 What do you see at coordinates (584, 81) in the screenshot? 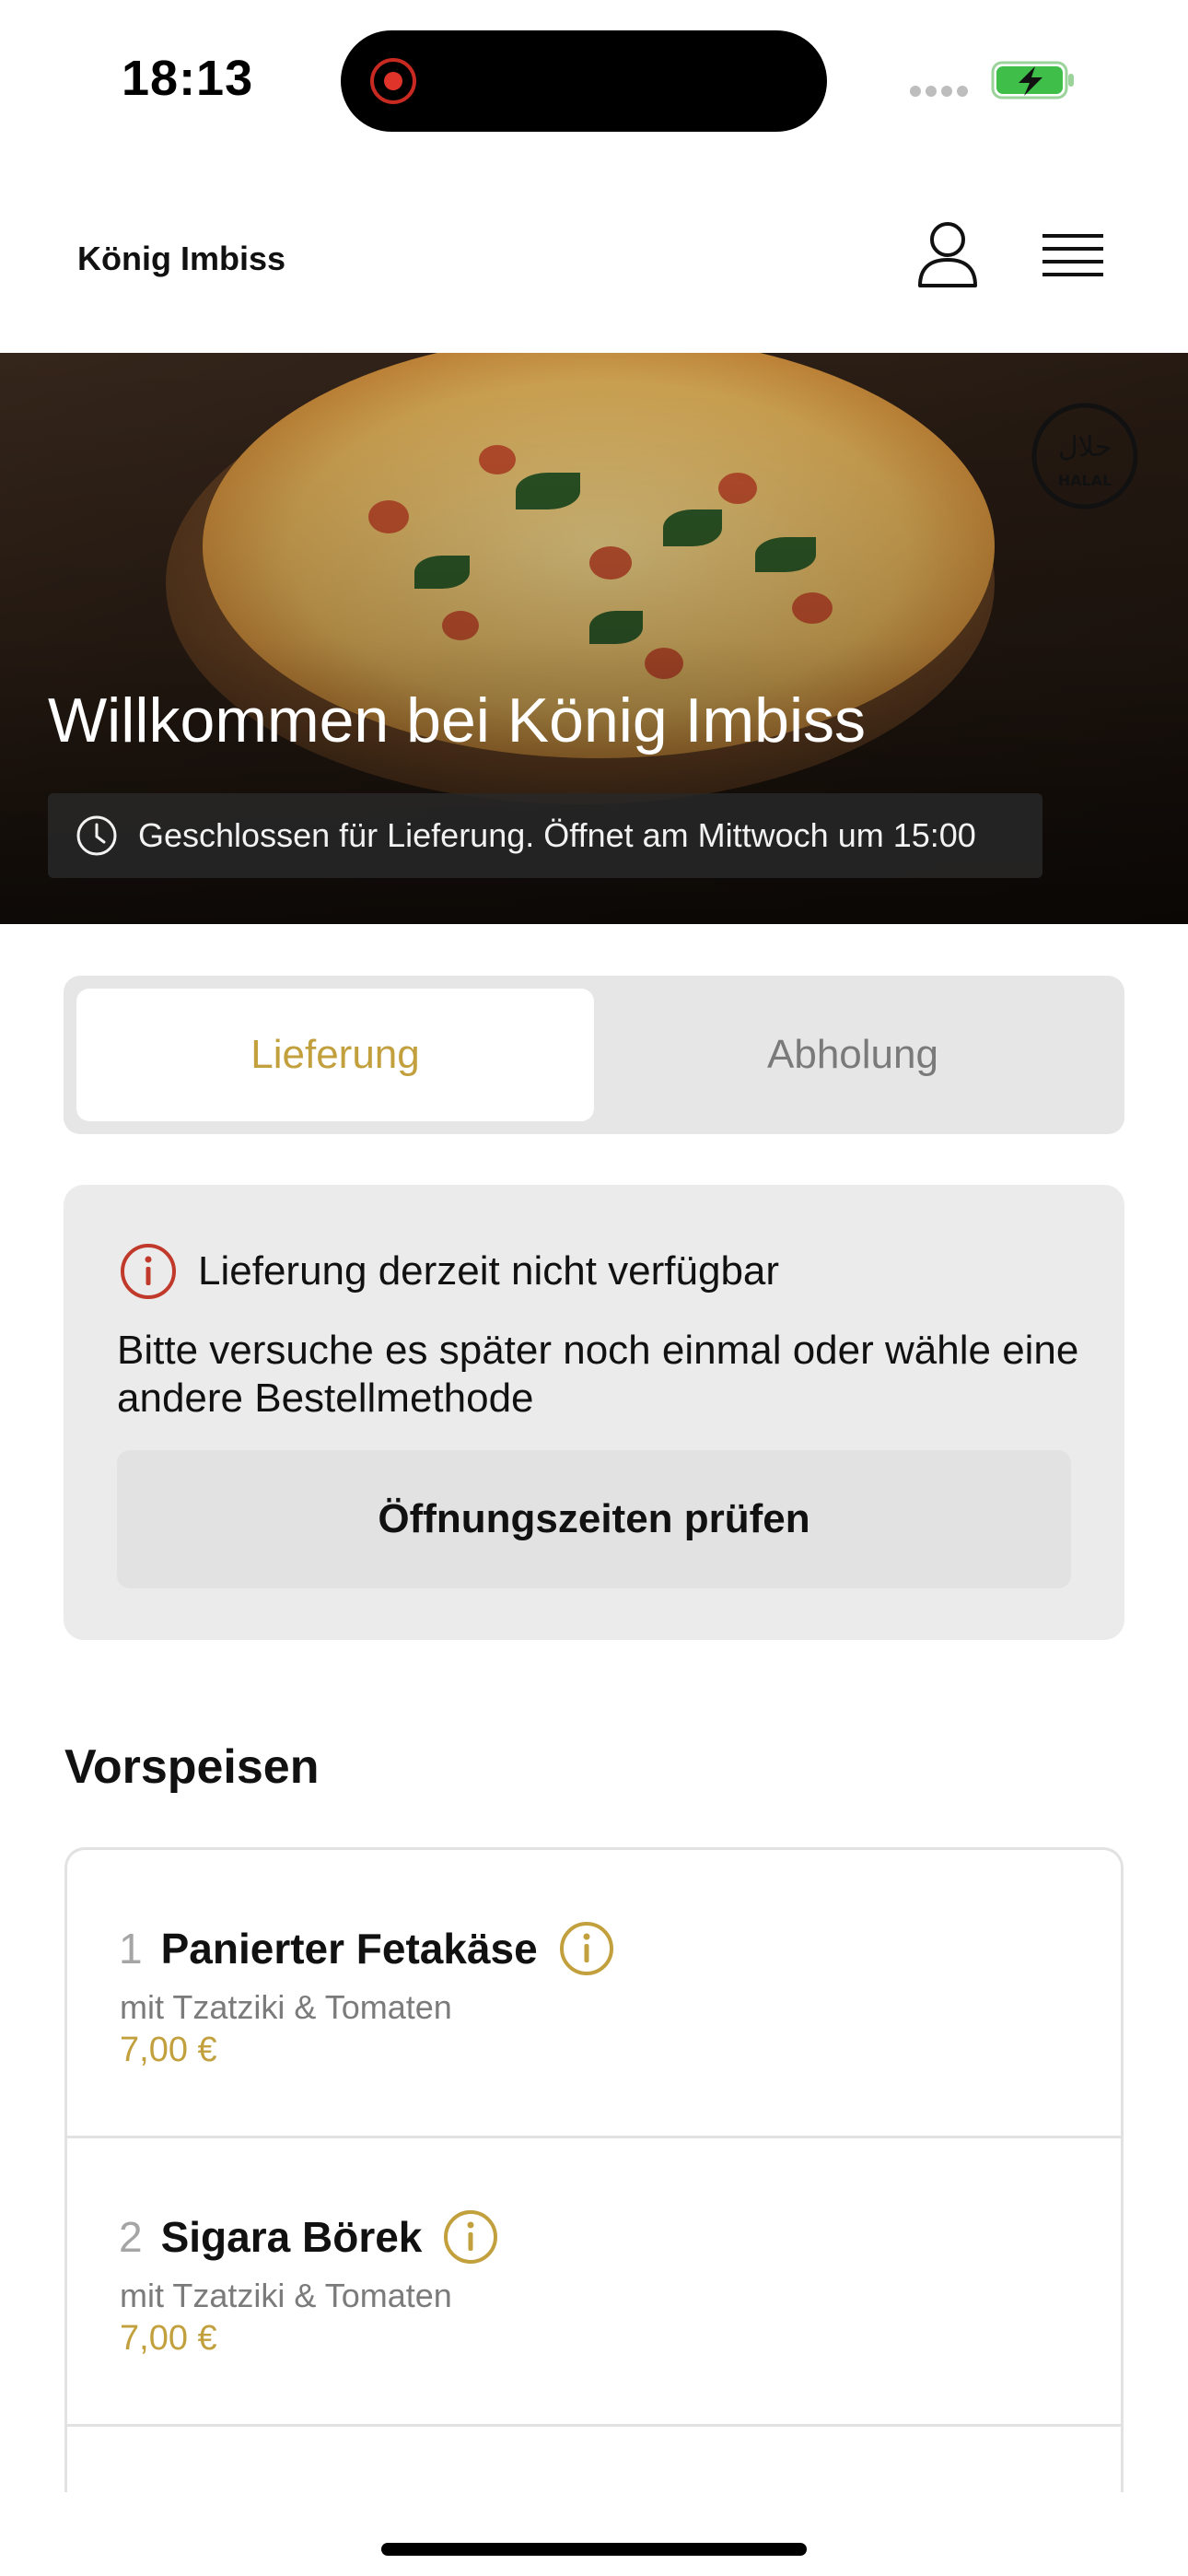
I see `dynamic-island` at bounding box center [584, 81].